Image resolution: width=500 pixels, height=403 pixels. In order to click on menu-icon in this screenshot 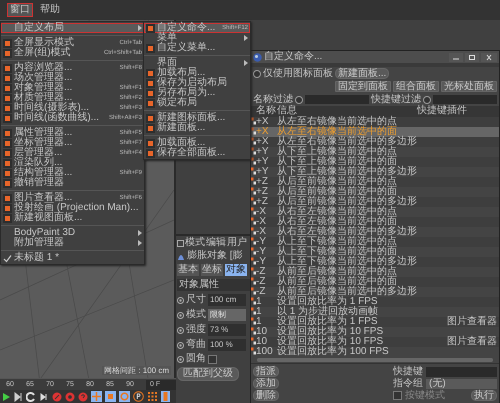, I will do `click(180, 243)`.